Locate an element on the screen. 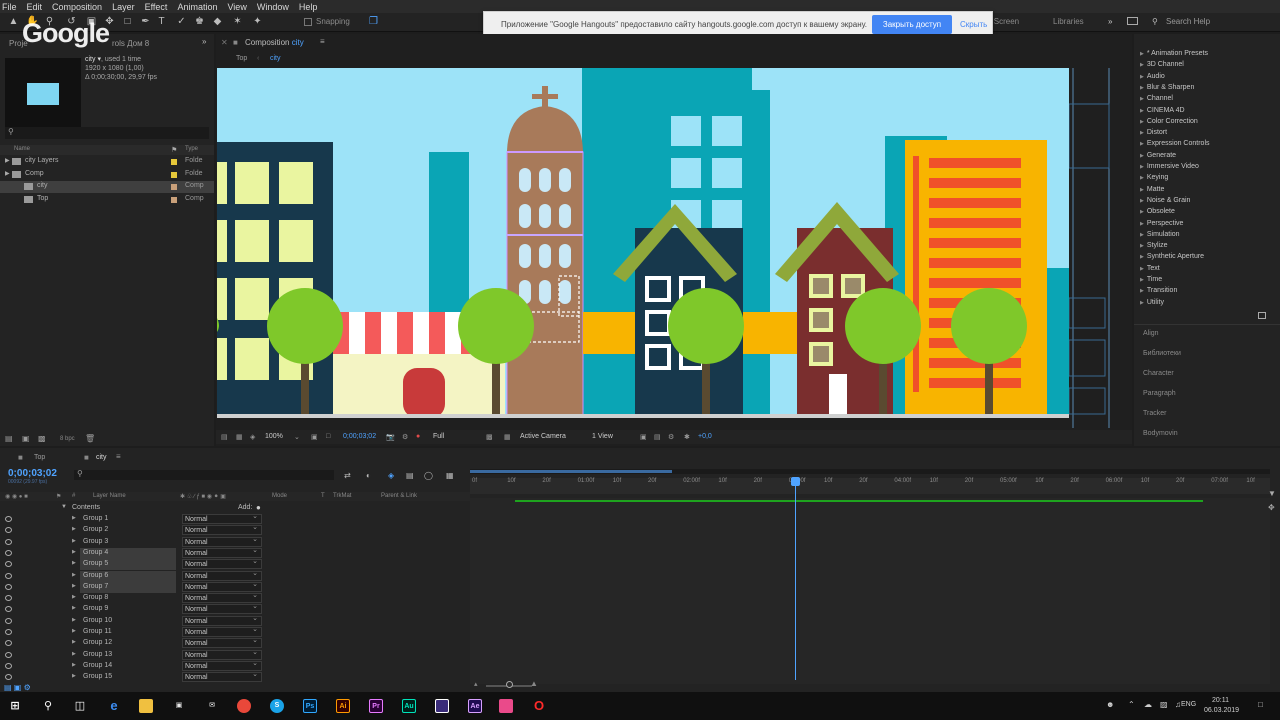 The width and height of the screenshot is (1280, 720). zoom-slider: ▴ ▲ is located at coordinates (509, 683).